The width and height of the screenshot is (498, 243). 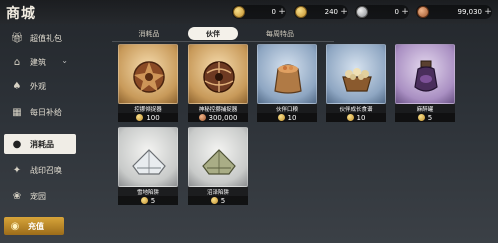 I want to click on shop-item-card: 伙伴成长食谱 10, so click(x=356, y=83).